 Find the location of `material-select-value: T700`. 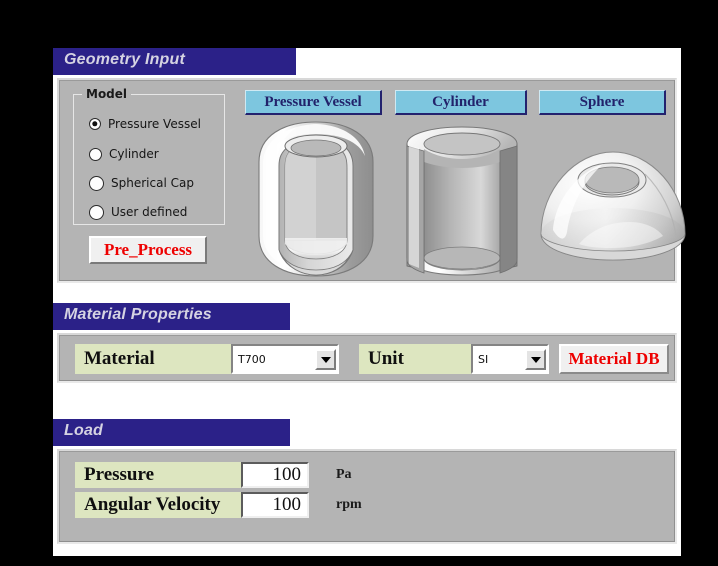

material-select-value: T700 is located at coordinates (252, 359).